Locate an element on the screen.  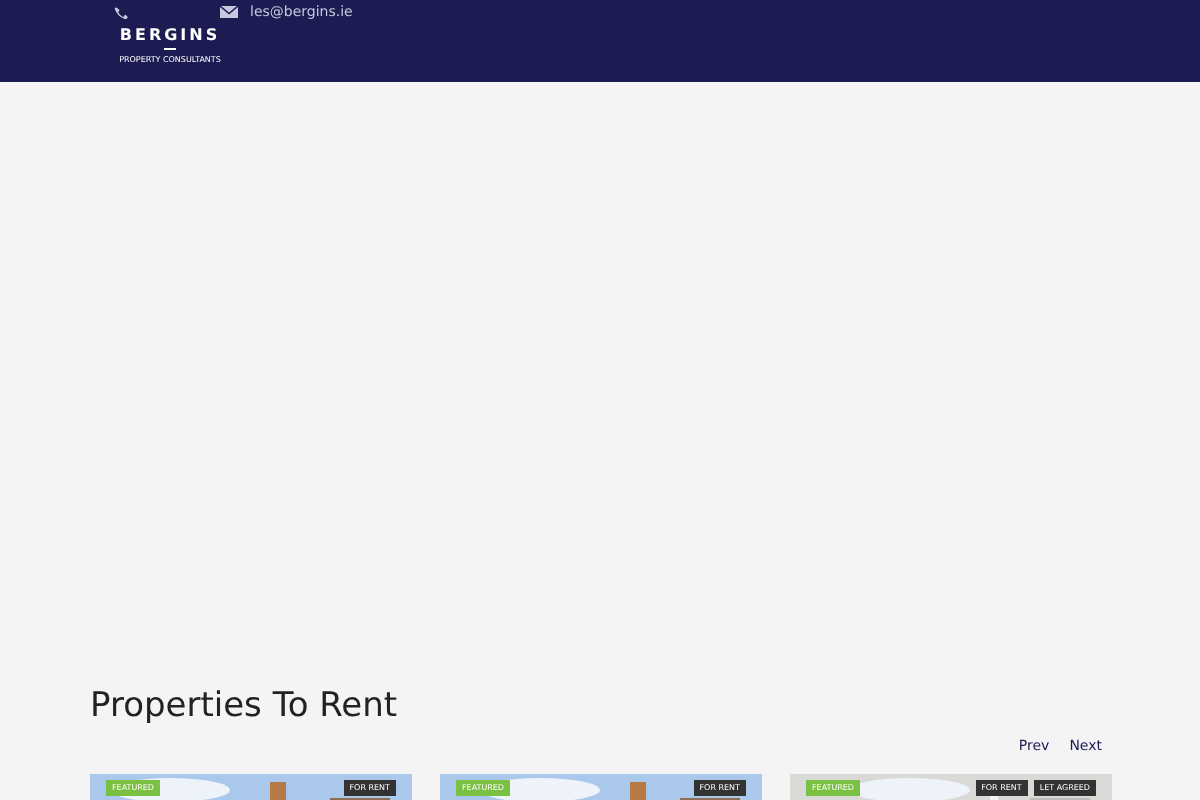
section-title: Properties To Rent is located at coordinates (245, 707).